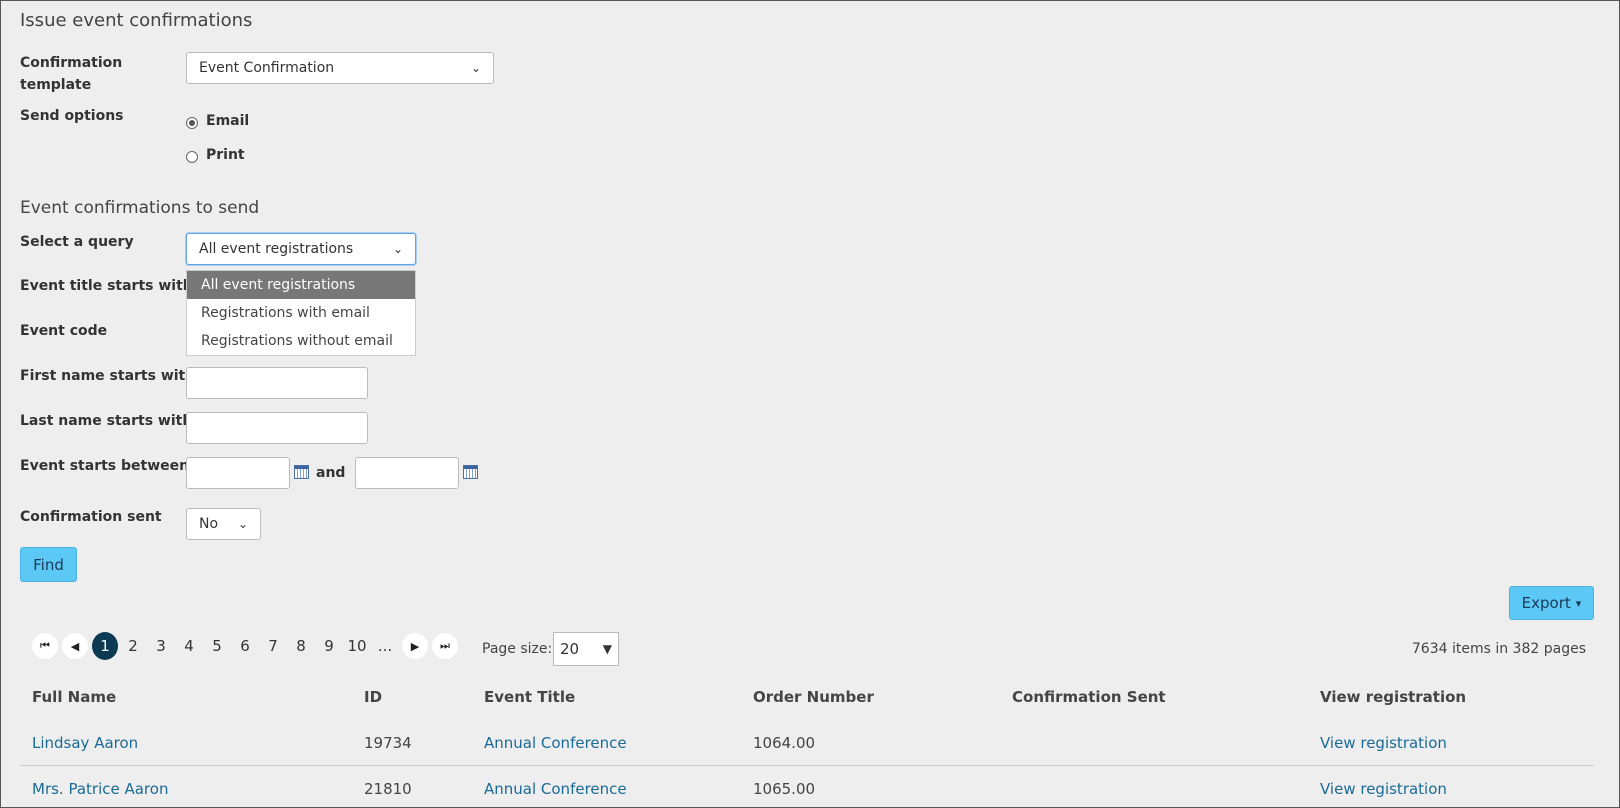  I want to click on find-button: Find, so click(48, 564).